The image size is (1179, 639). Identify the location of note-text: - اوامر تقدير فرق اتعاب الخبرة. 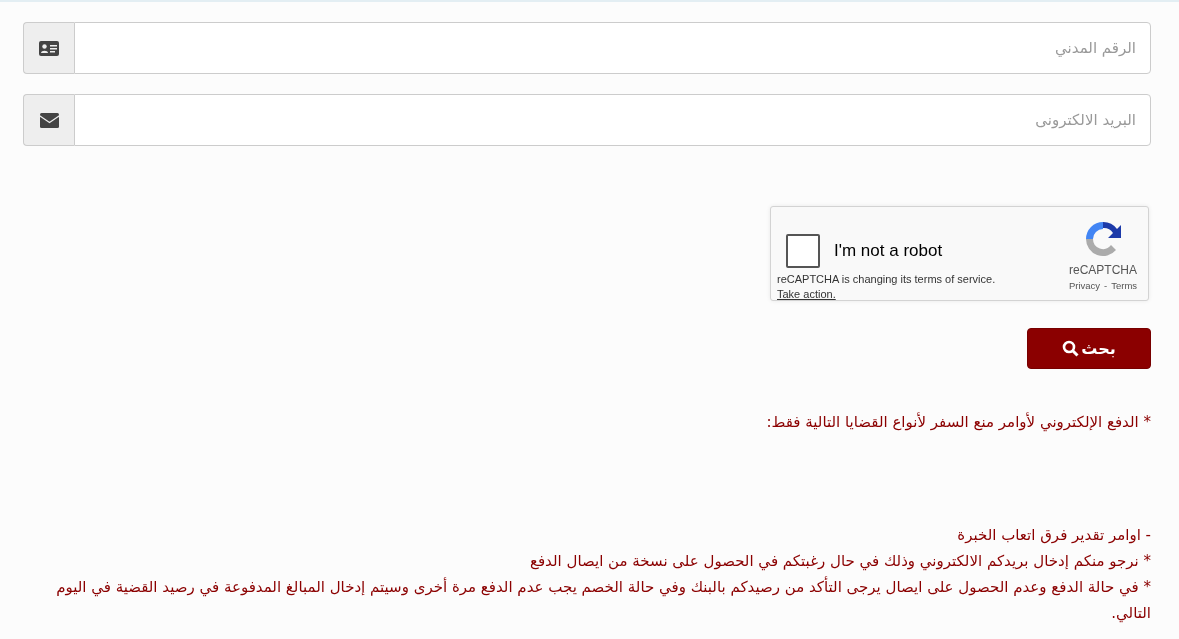
(1053, 535).